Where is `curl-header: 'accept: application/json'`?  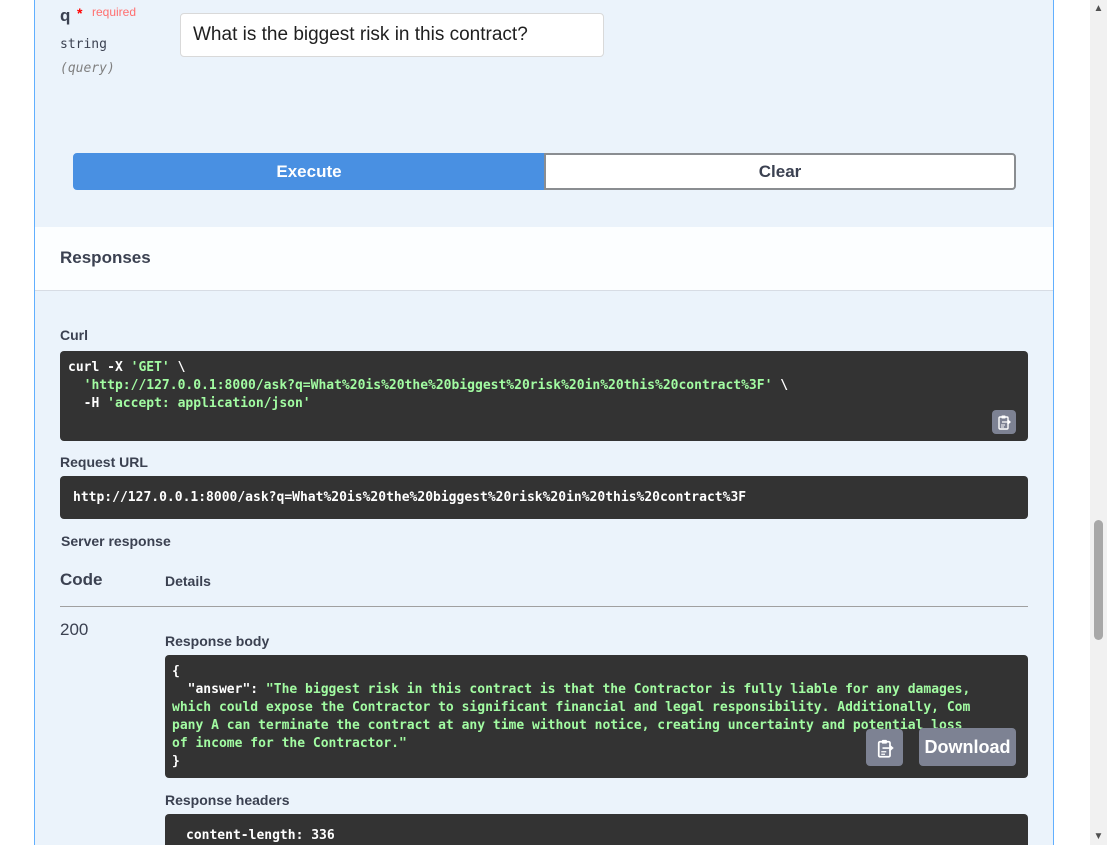 curl-header: 'accept: application/json' is located at coordinates (209, 403).